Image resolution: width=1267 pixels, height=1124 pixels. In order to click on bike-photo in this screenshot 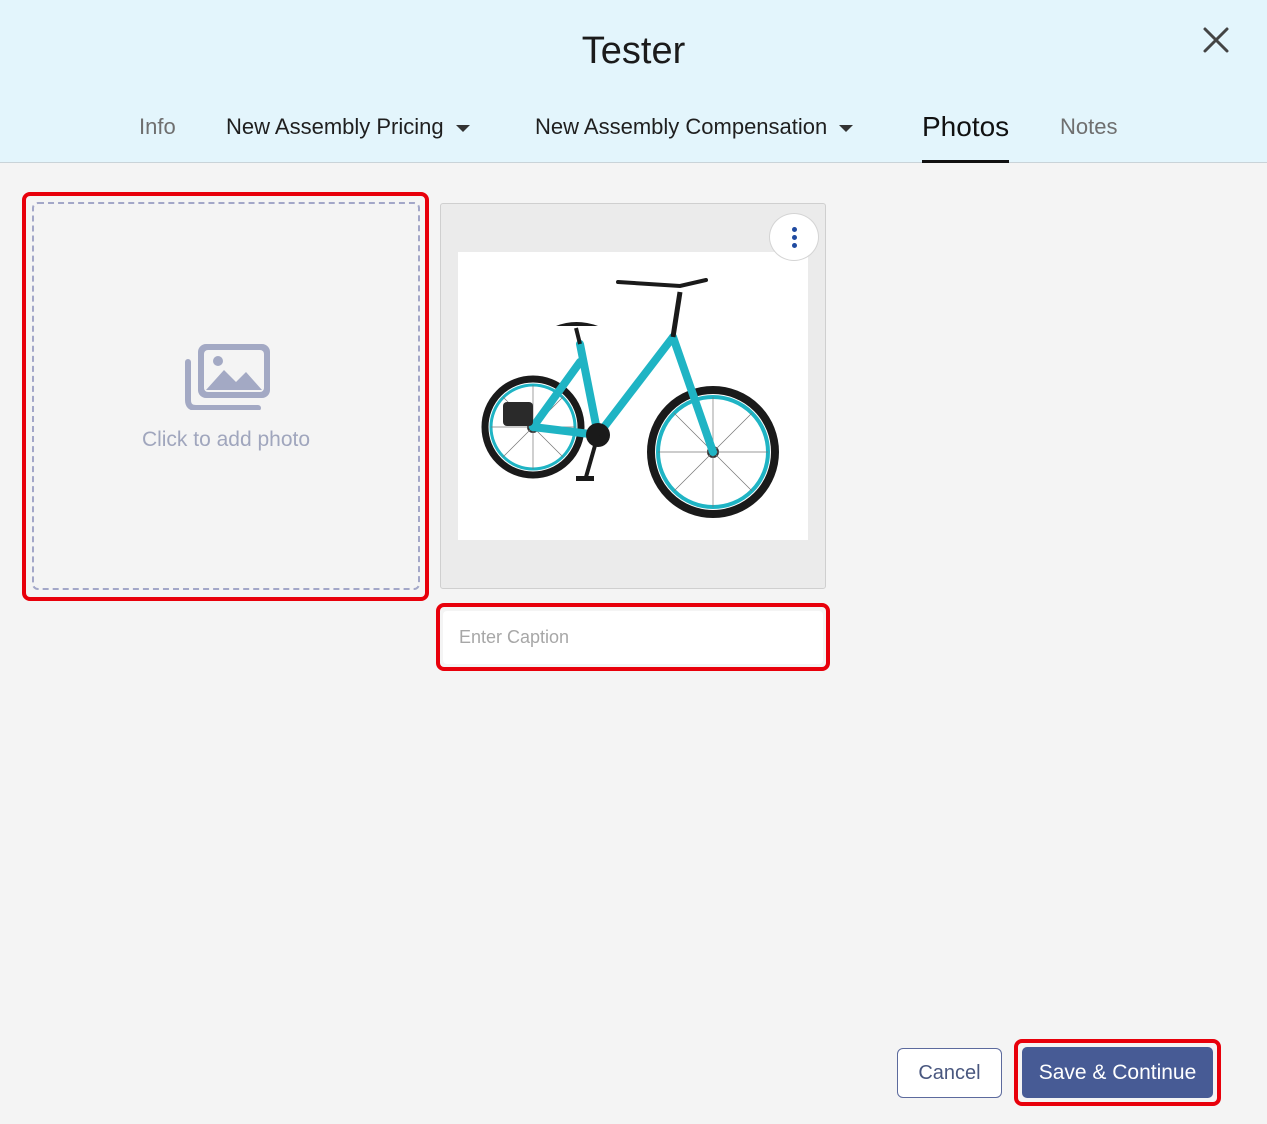, I will do `click(633, 396)`.